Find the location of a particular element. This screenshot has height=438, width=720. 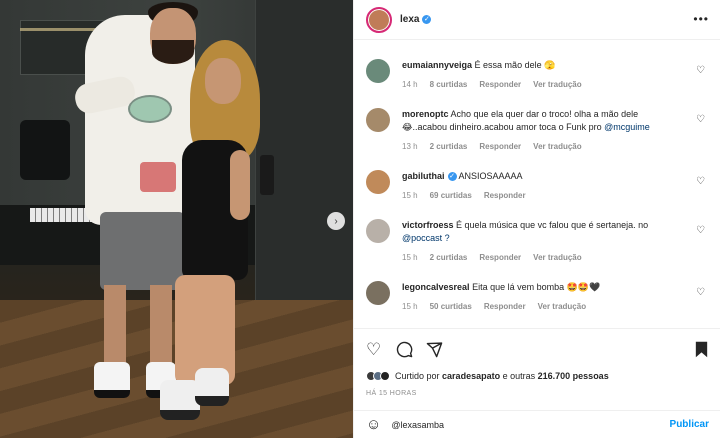

comment-text: Eita que lá vem bomba 🤩🤩🖤 is located at coordinates (536, 287).